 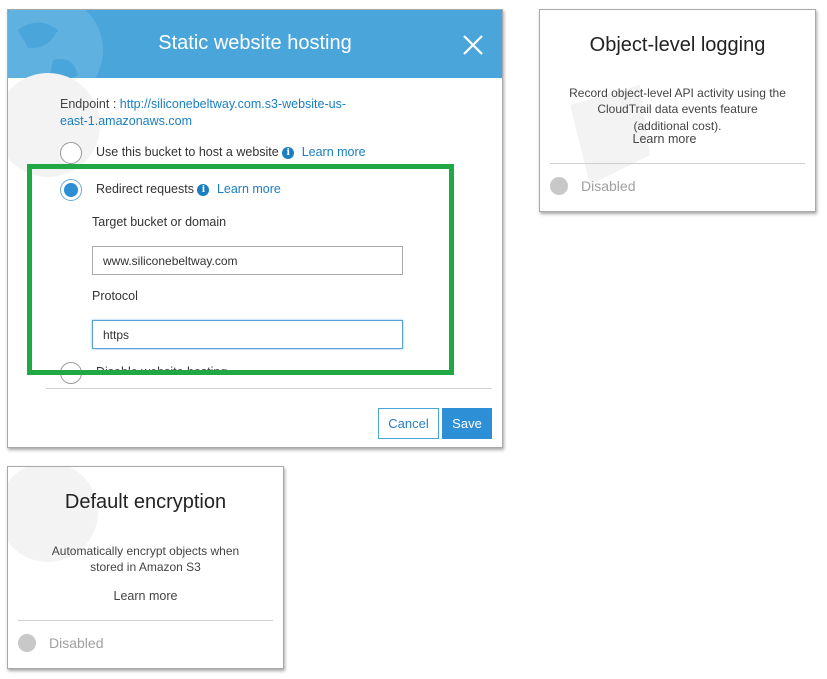 I want to click on target-bucket-label: Target bucket or domain, so click(x=159, y=222).